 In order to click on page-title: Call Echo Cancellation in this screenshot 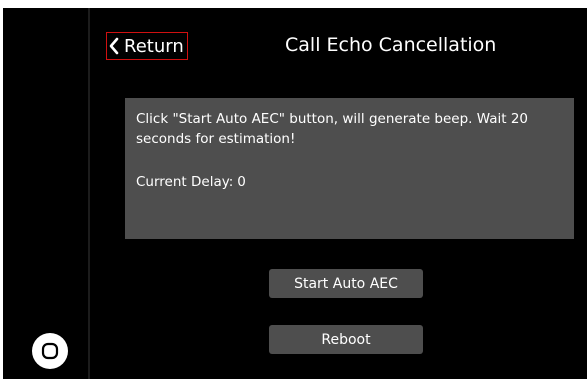, I will do `click(391, 45)`.